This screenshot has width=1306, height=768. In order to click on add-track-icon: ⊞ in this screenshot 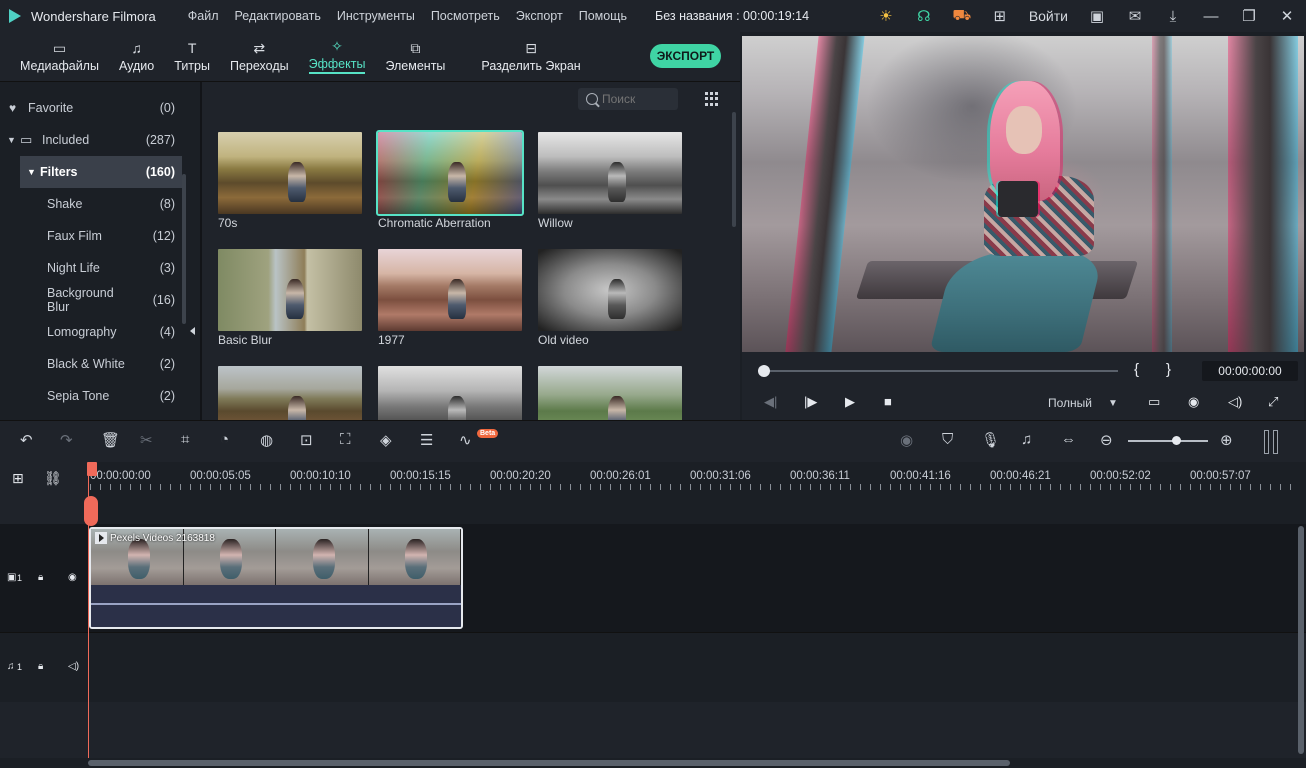, I will do `click(18, 478)`.